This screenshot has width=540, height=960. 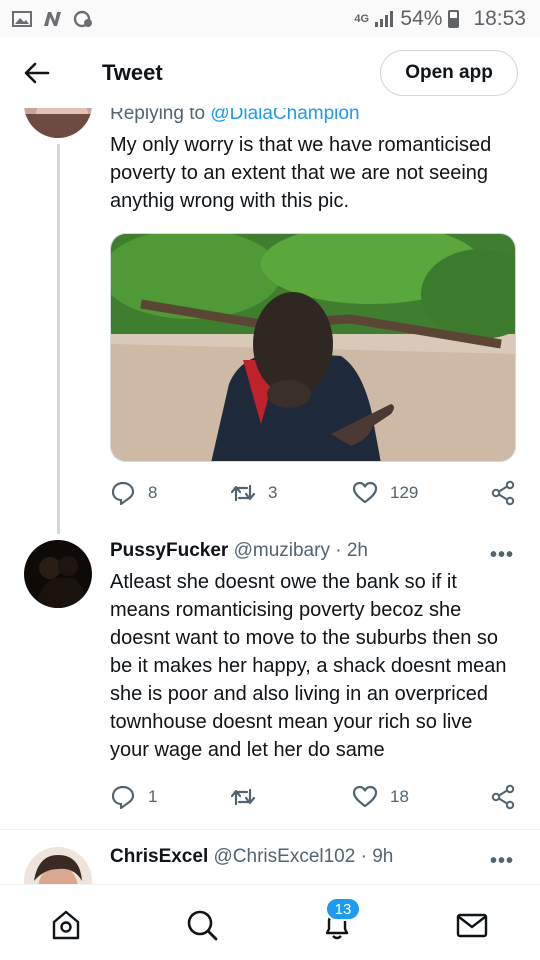 I want to click on bottom-navigation: 13, so click(x=270, y=922).